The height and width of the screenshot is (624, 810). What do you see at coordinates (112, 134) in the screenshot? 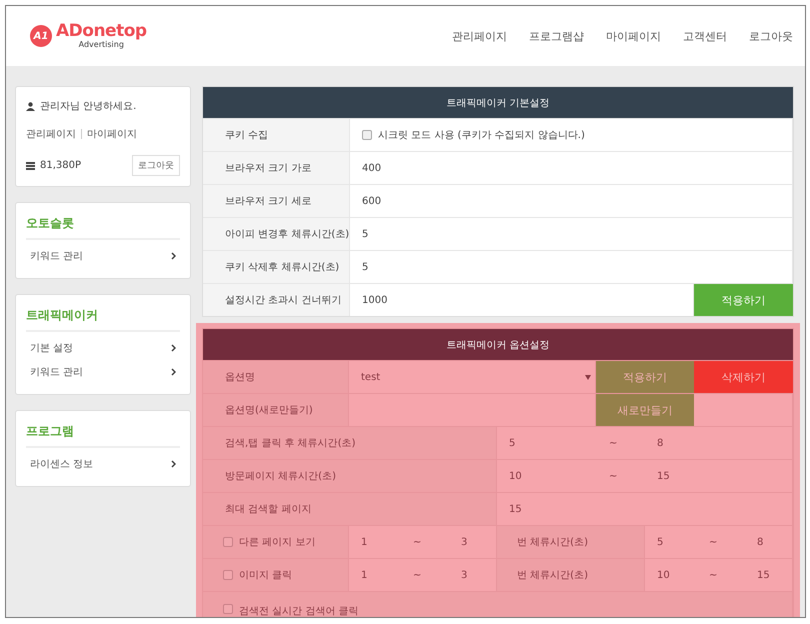
I see `user-link: 마이페이지` at bounding box center [112, 134].